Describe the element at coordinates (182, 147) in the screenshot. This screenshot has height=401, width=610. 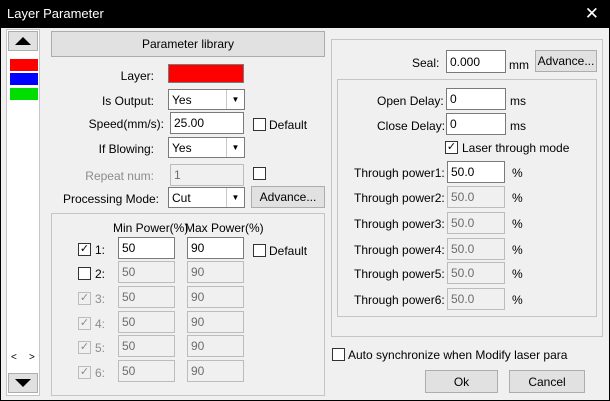
I see `if-blowing-value: Yes` at that location.